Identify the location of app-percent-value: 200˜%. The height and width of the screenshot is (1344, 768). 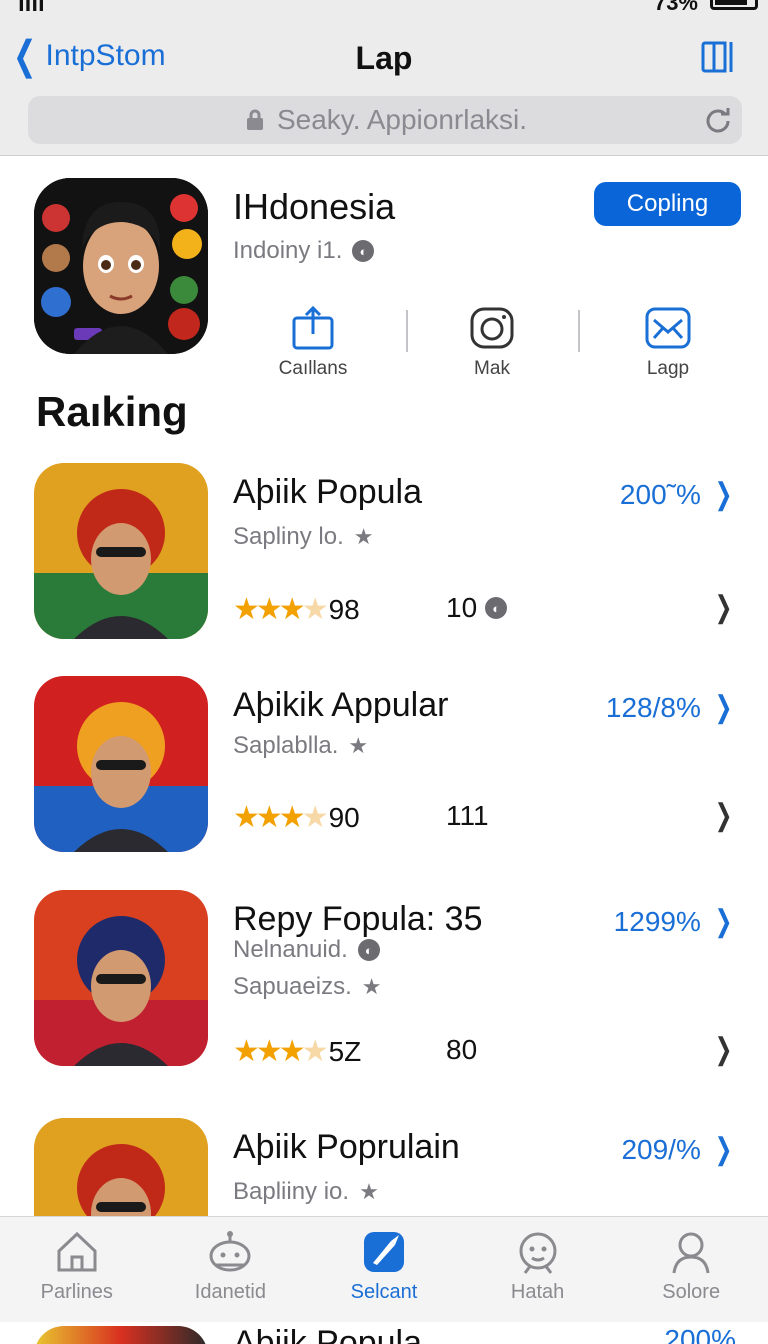
(660, 494).